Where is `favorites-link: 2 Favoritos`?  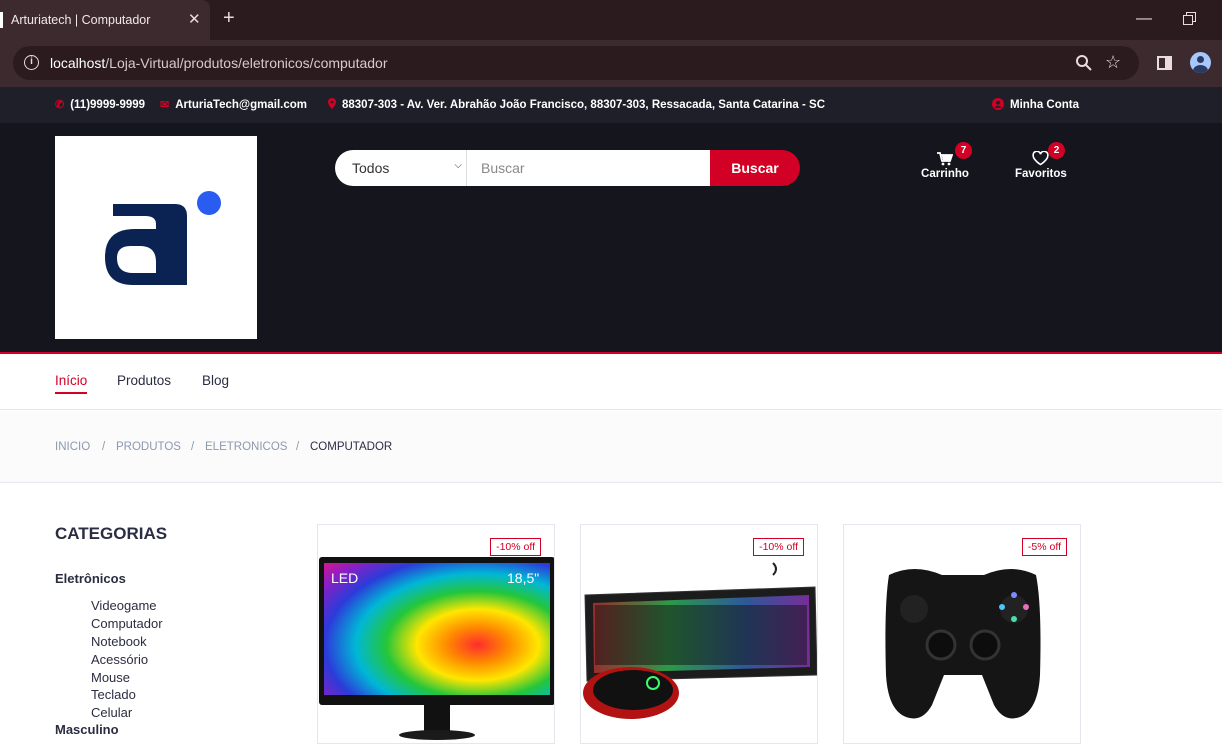 favorites-link: 2 Favoritos is located at coordinates (1041, 161).